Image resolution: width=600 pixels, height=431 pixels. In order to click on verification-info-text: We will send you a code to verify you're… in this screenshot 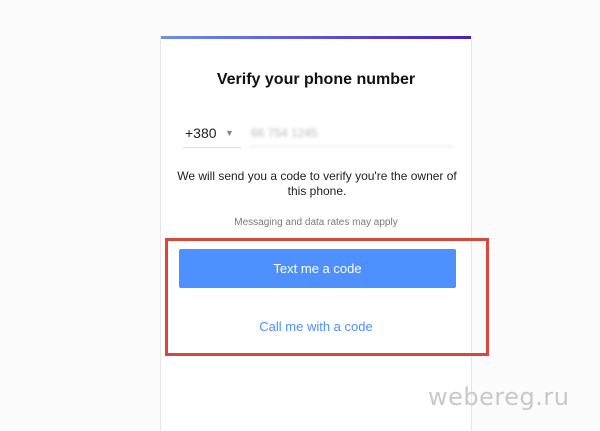, I will do `click(317, 183)`.